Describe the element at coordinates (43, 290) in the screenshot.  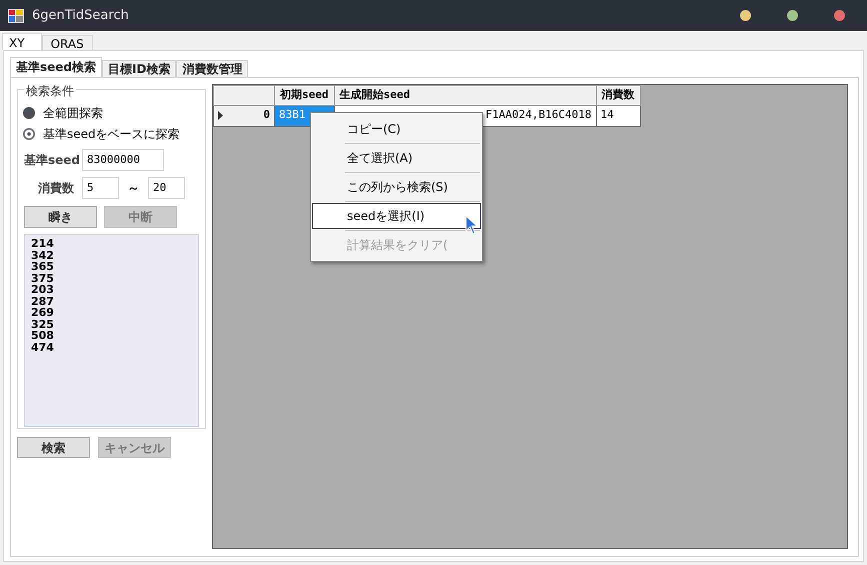
I see `result-item: 203` at that location.